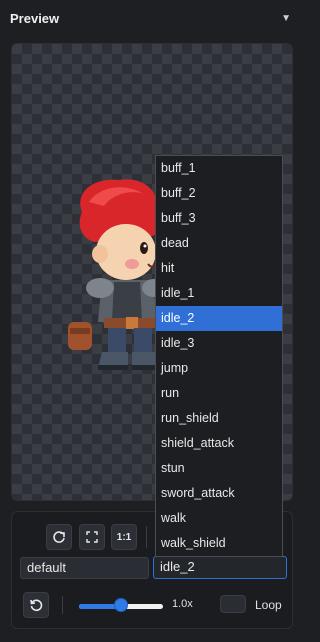 This screenshot has height=642, width=320. What do you see at coordinates (219, 318) in the screenshot?
I see `dropdown-option: idle_2` at bounding box center [219, 318].